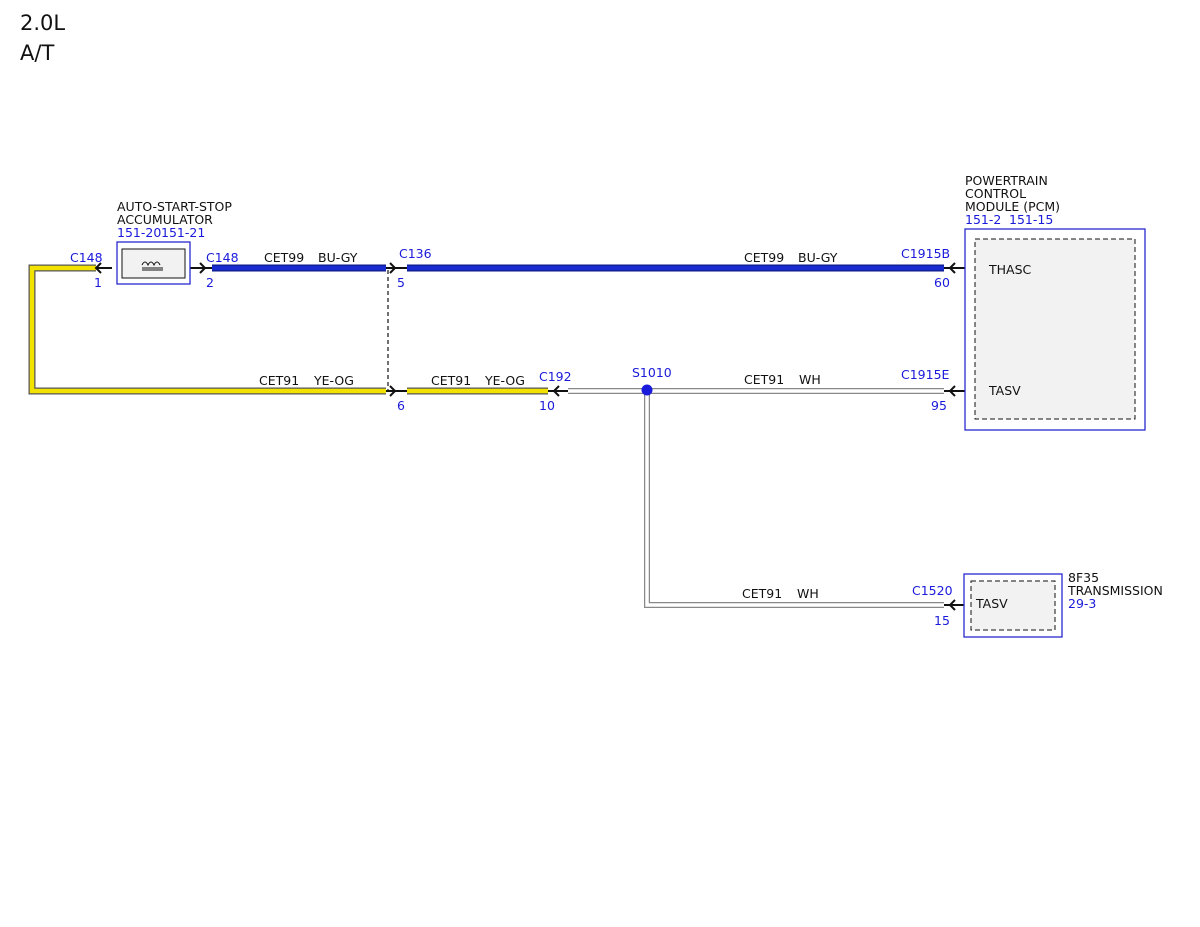 This screenshot has width=1200, height=927. I want to click on accumulator-component, so click(153, 263).